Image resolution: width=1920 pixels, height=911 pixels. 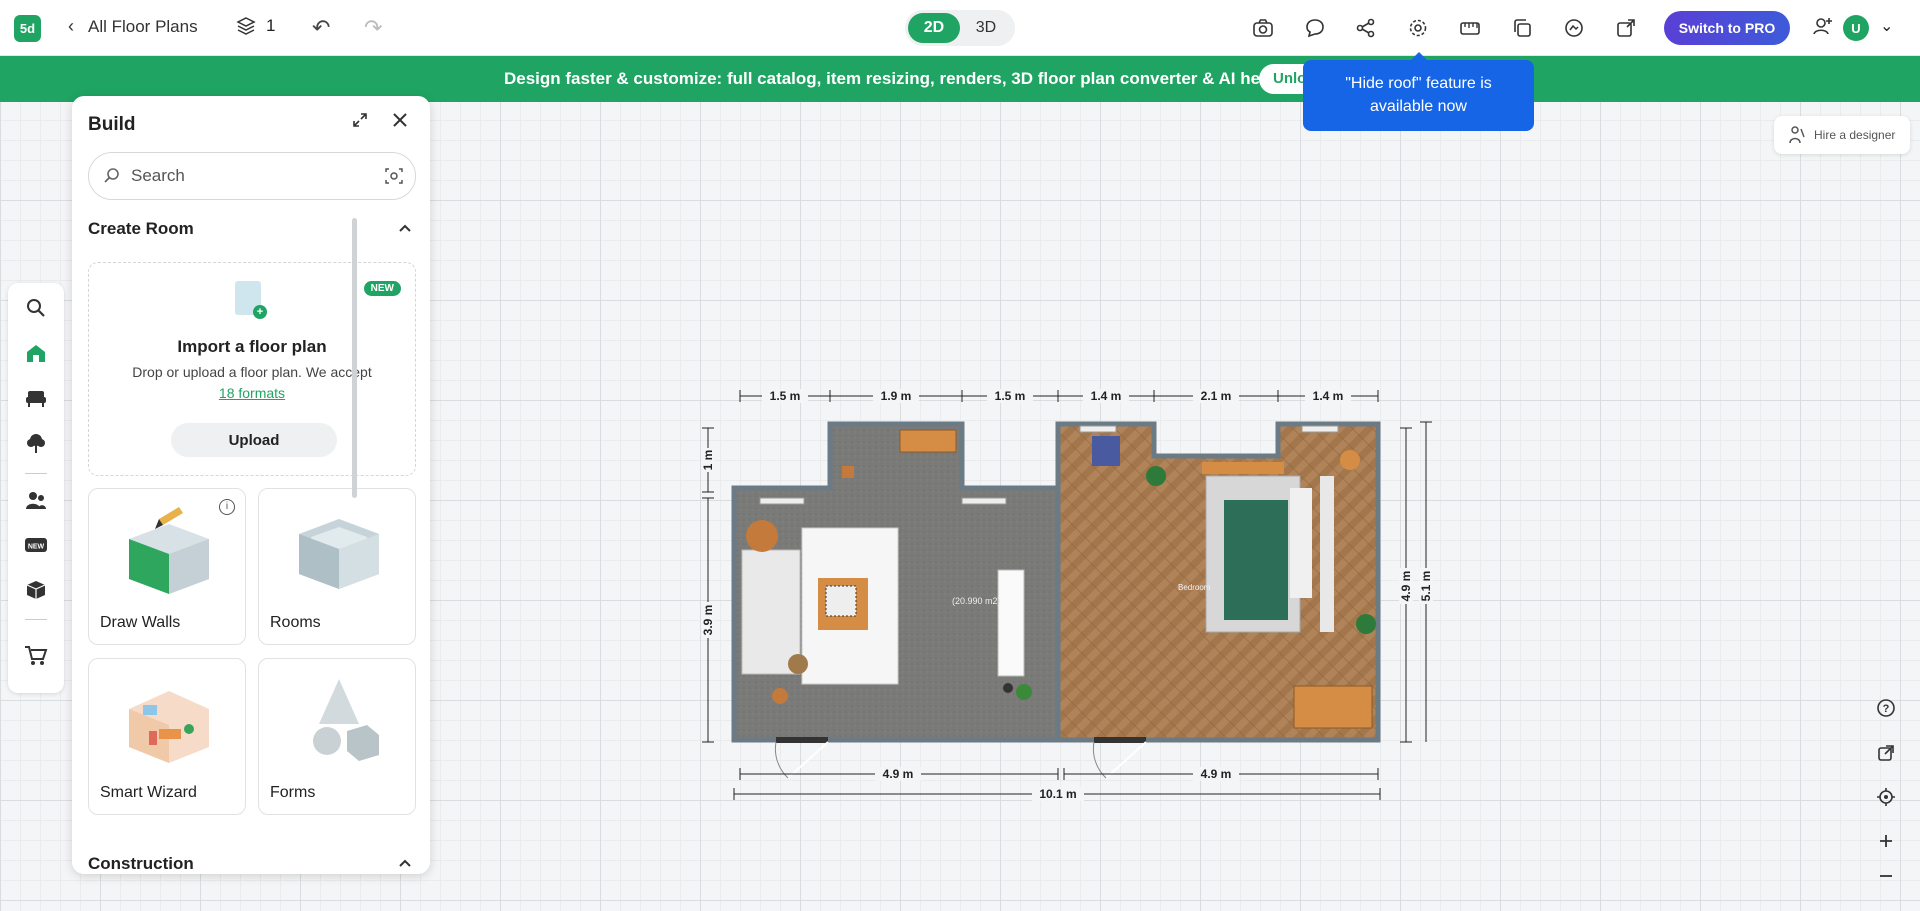 What do you see at coordinates (785, 396) in the screenshot?
I see `dim-top-1: 1.5 m` at bounding box center [785, 396].